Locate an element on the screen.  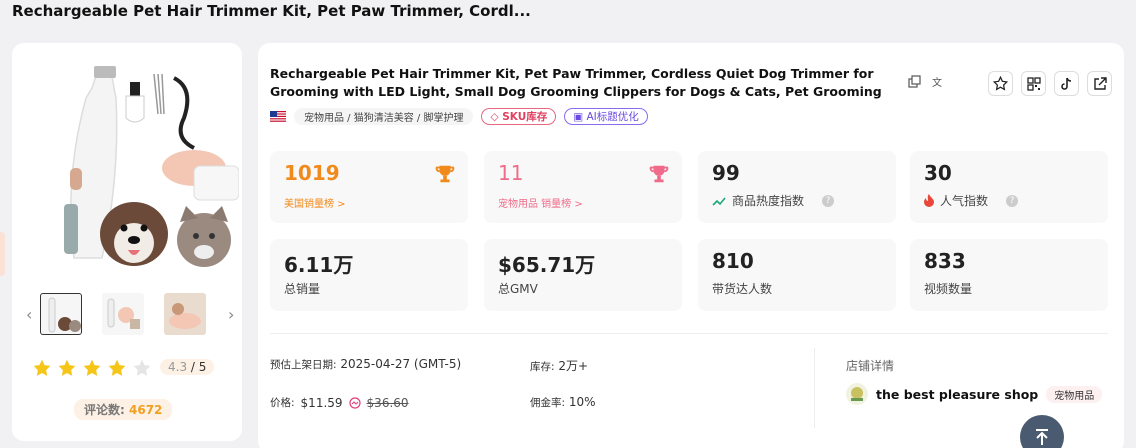
section-divider is located at coordinates (689, 333).